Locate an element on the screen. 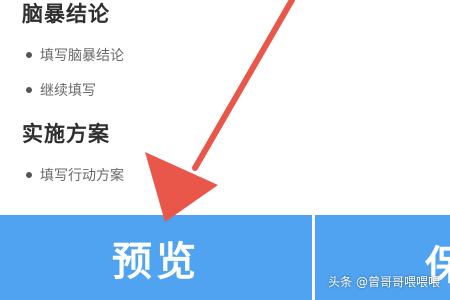 Image resolution: width=450 pixels, height=300 pixels. list-item-label: 继续填写 is located at coordinates (68, 91).